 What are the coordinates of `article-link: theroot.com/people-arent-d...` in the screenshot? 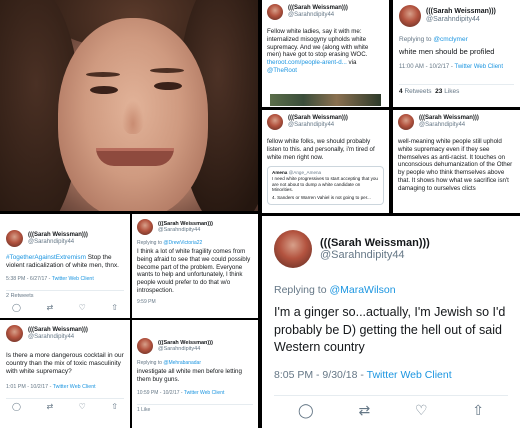 It's located at (307, 62).